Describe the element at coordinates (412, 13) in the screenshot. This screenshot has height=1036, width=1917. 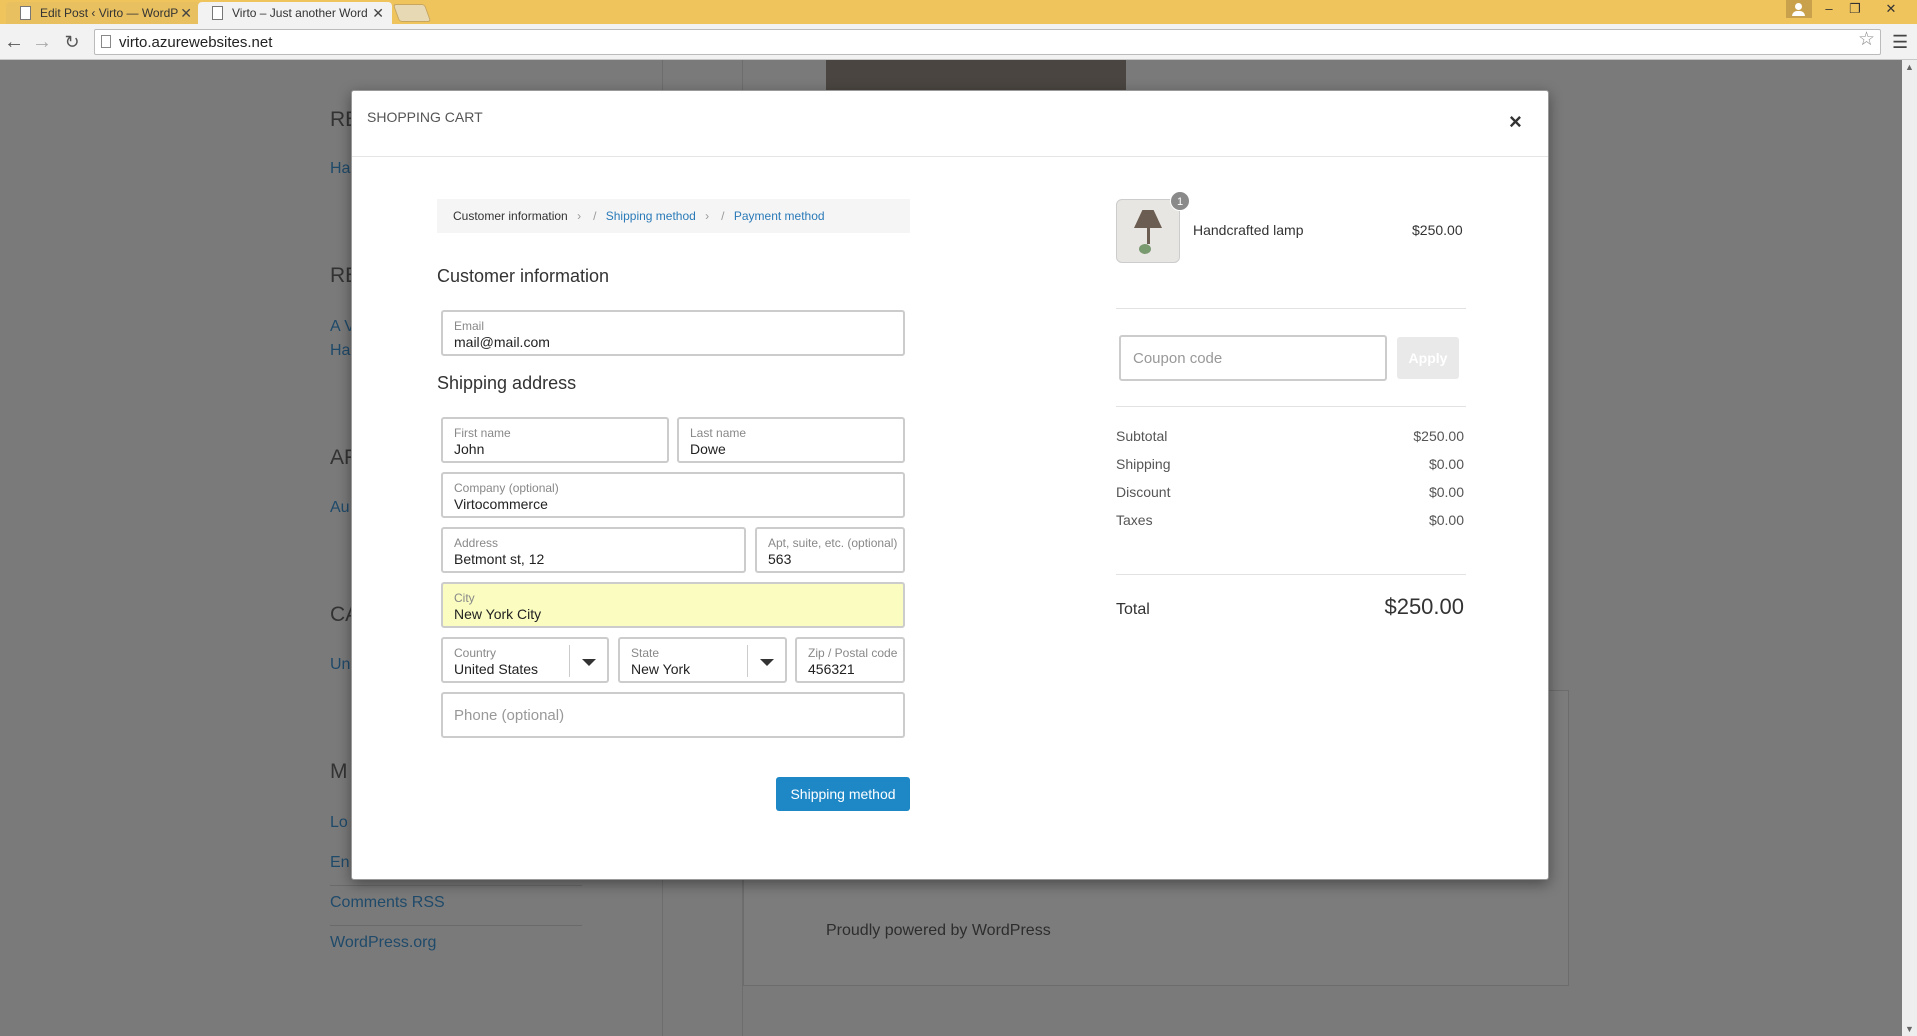
I see `new-tab-button` at that location.